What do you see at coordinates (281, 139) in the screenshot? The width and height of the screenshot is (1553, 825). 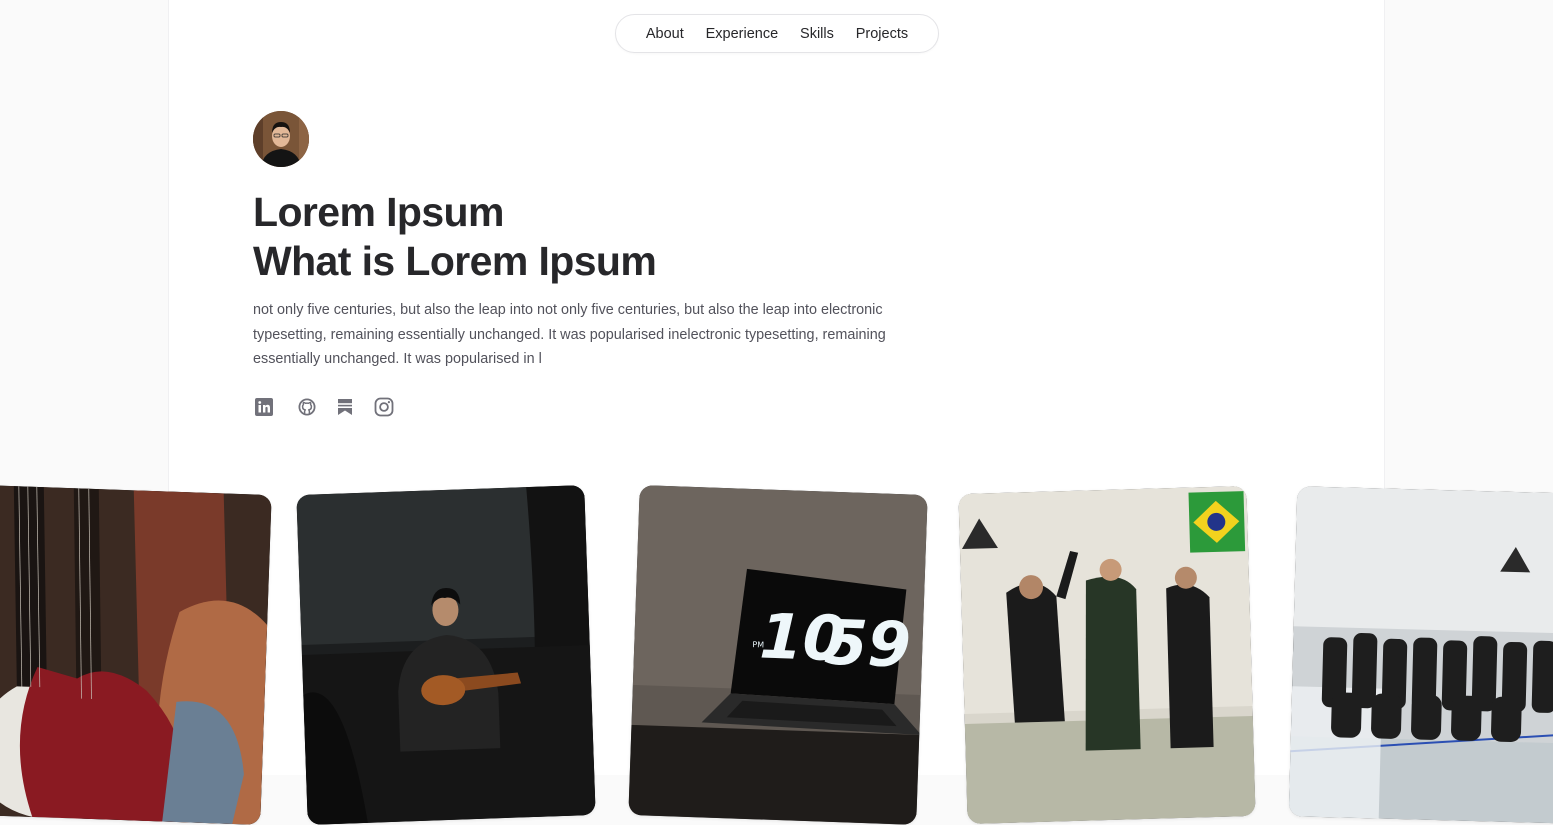 I see `avatar` at bounding box center [281, 139].